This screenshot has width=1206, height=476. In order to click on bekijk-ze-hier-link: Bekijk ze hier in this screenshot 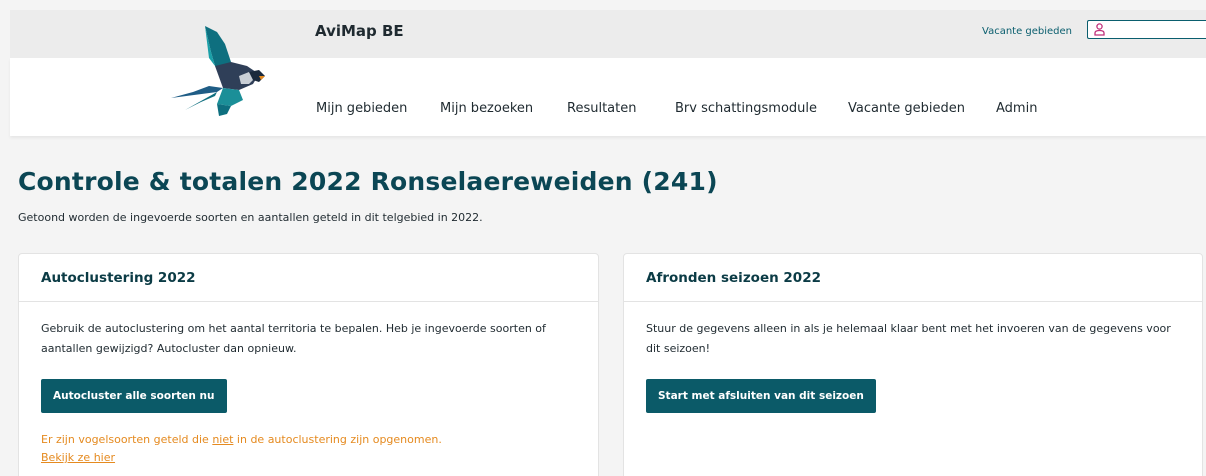, I will do `click(78, 457)`.